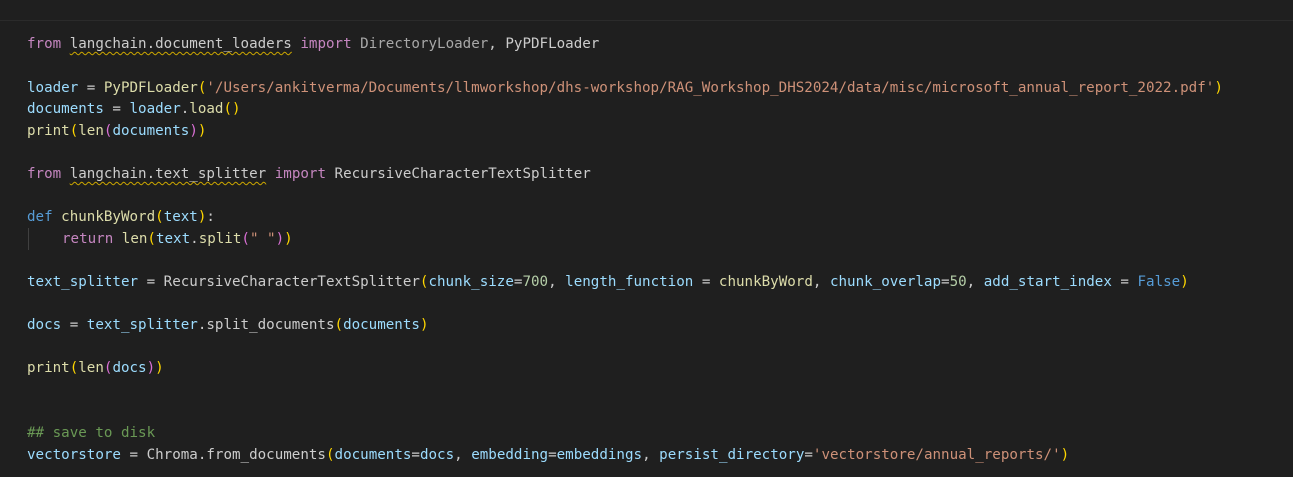 The height and width of the screenshot is (477, 1293). Describe the element at coordinates (462, 174) in the screenshot. I see `import-name: RecursiveCharacterTextSplitter` at that location.